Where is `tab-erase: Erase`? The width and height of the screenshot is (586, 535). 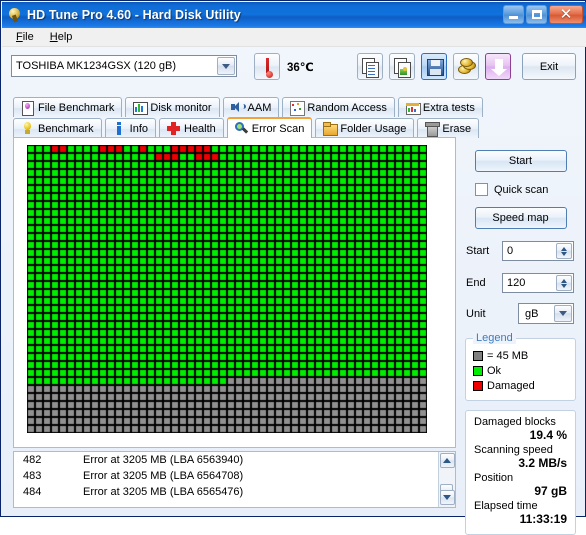 tab-erase: Erase is located at coordinates (448, 128).